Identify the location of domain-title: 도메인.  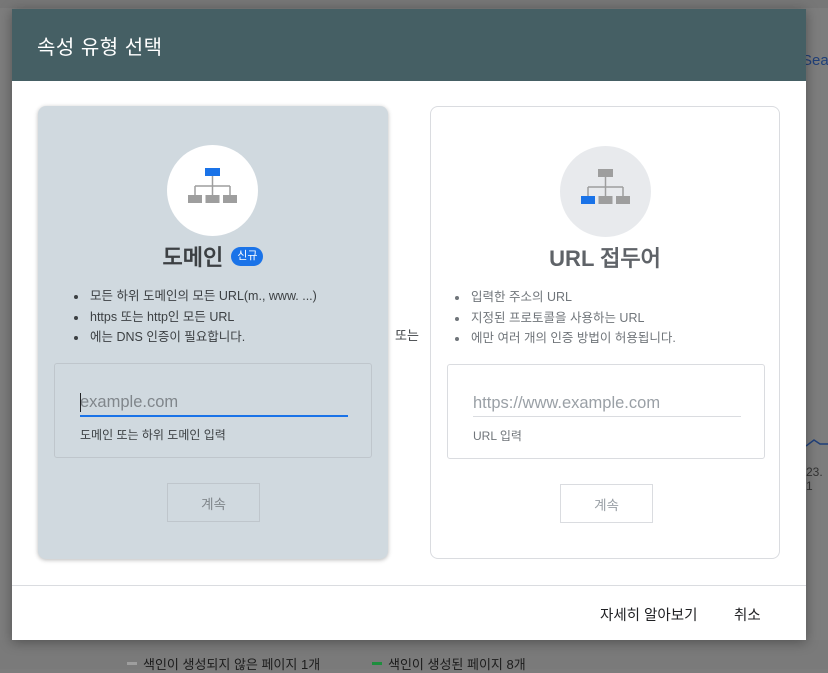
(193, 257).